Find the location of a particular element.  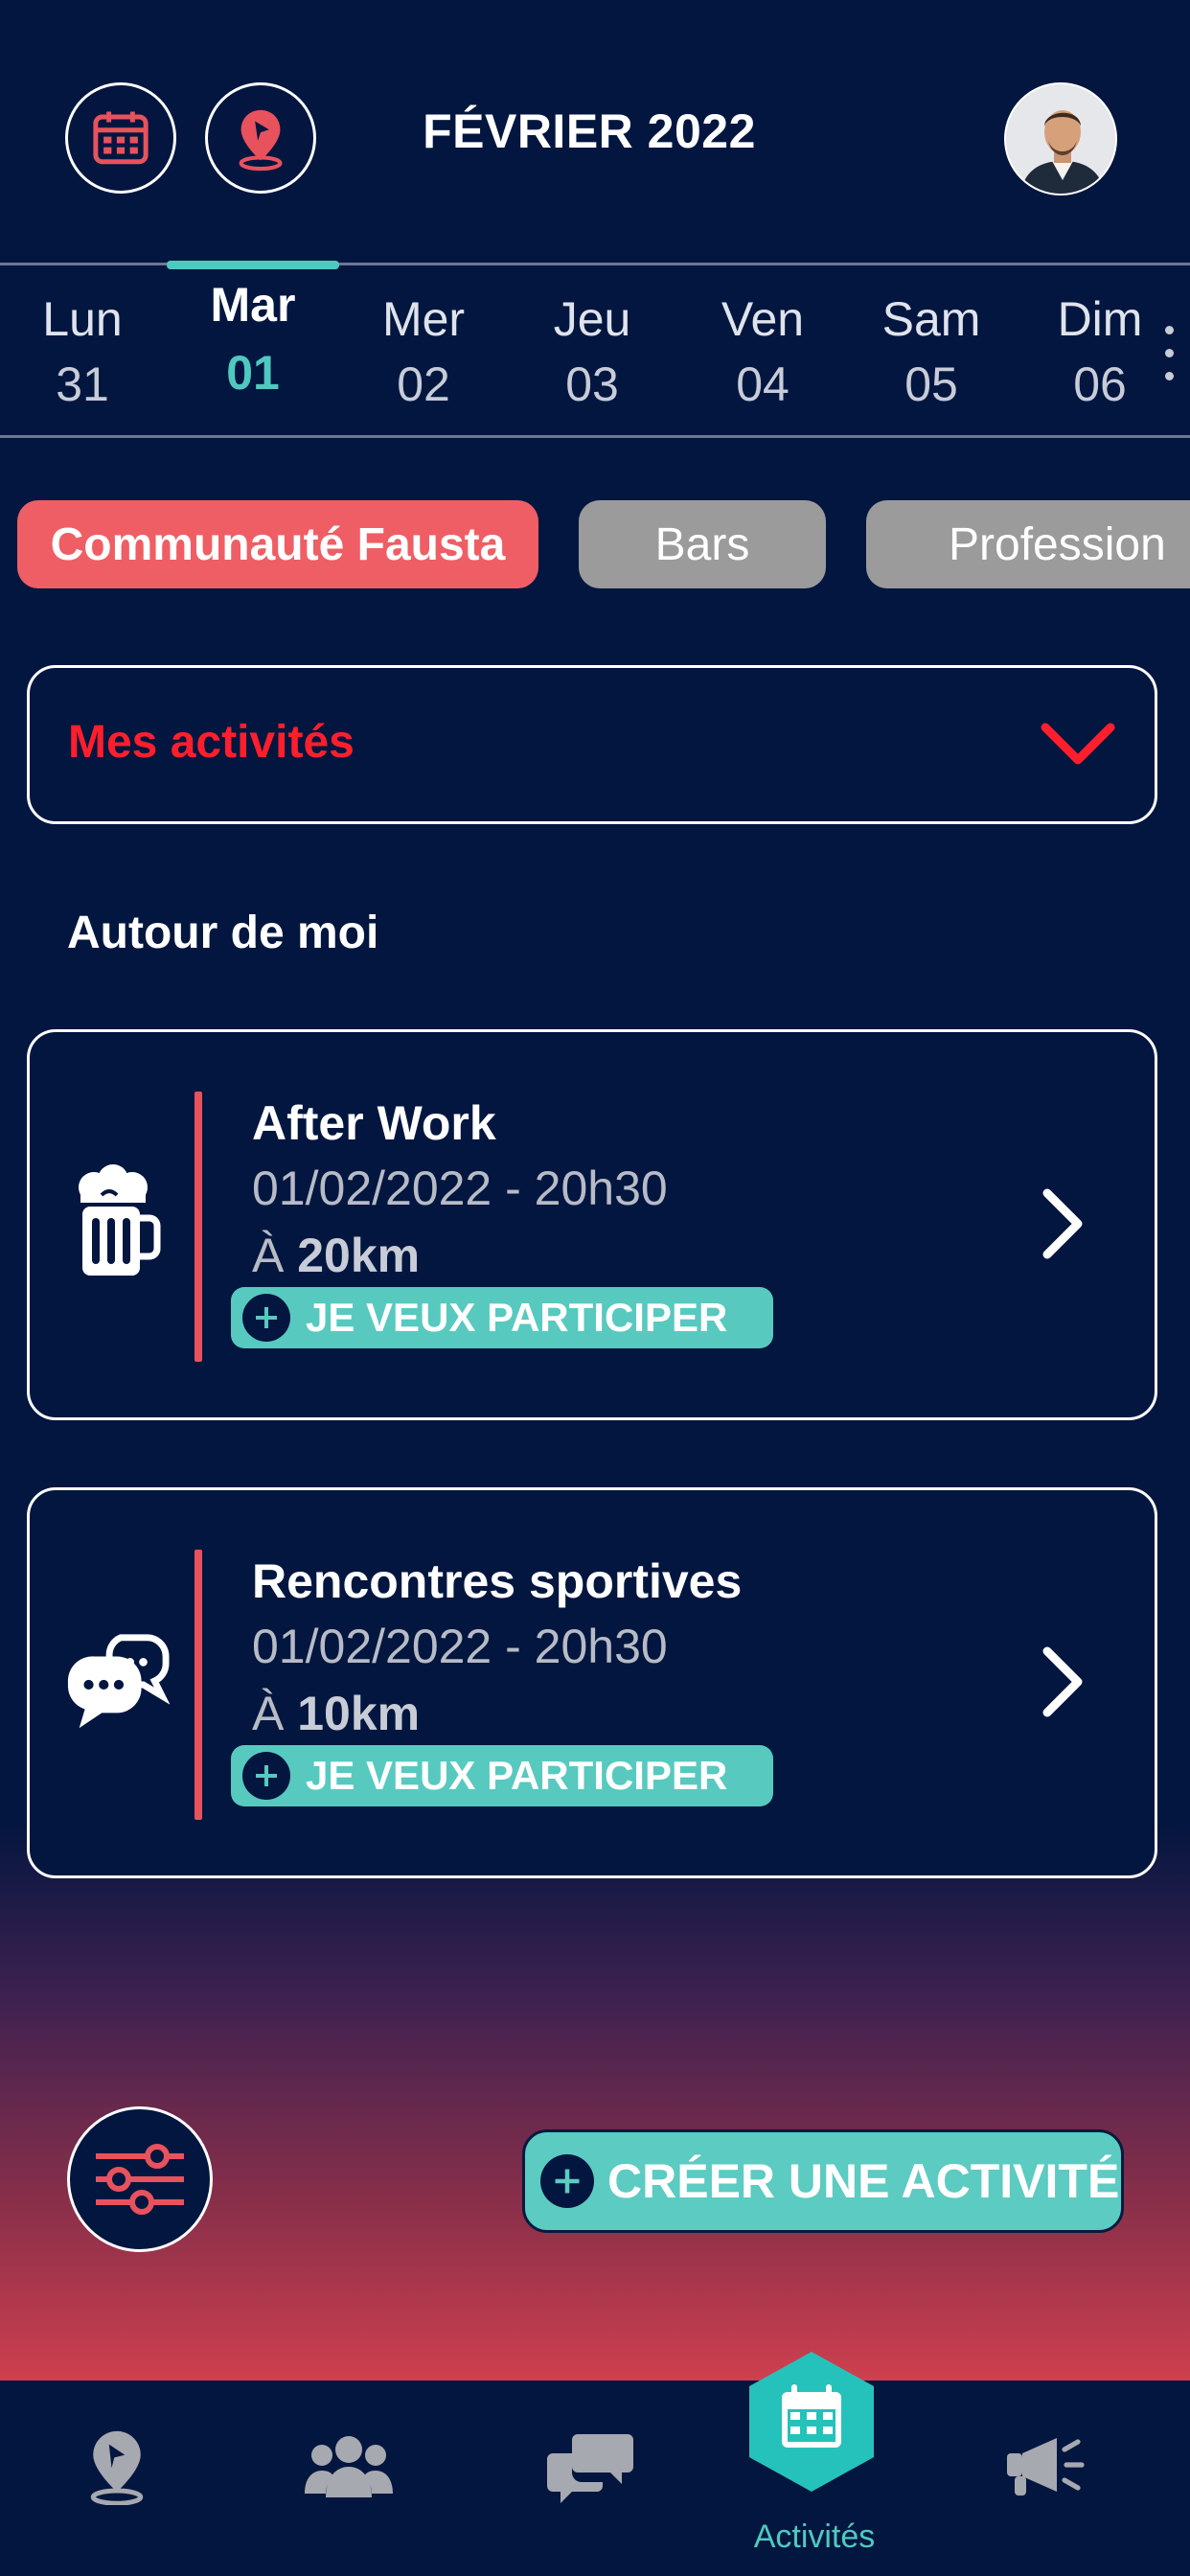

section-title: Autour de moi is located at coordinates (223, 933).